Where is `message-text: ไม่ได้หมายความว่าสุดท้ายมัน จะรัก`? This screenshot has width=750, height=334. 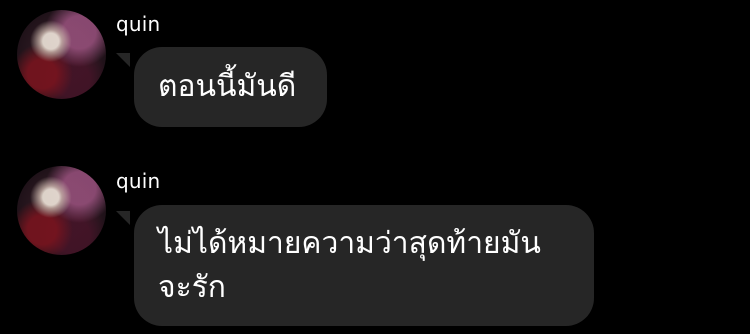
message-text: ไม่ได้หมายความว่าสุดท้ายมัน จะรัก is located at coordinates (349, 265).